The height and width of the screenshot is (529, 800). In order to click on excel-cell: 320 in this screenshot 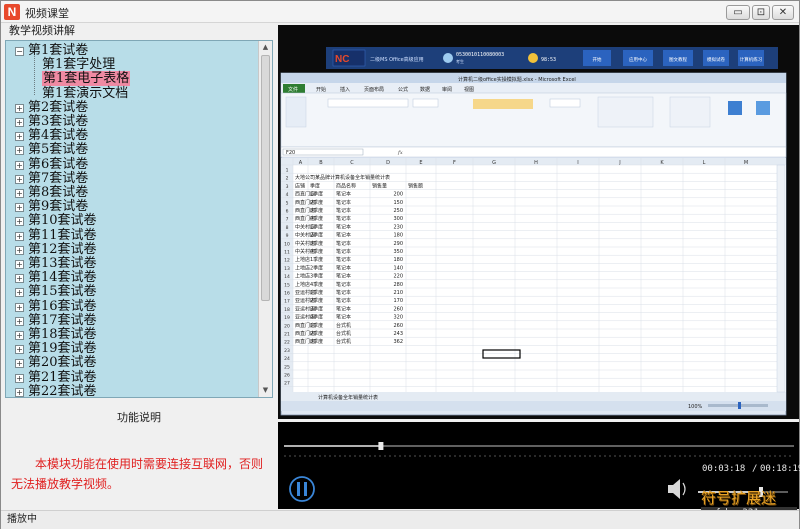, I will do `click(398, 318)`.